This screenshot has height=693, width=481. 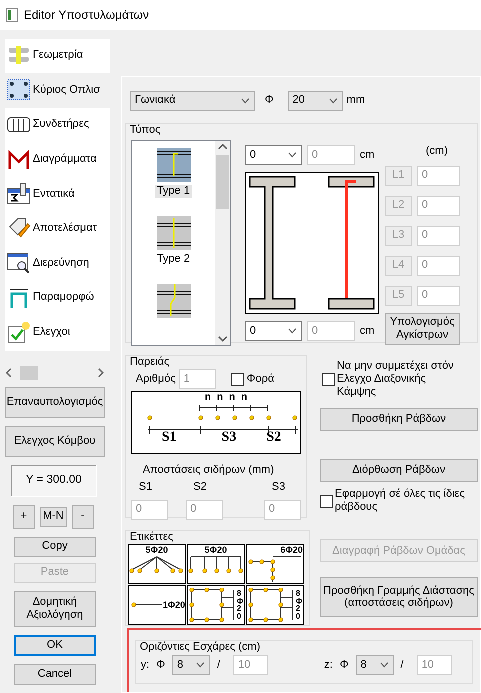 I want to click on dialog-button: OK, so click(x=55, y=645).